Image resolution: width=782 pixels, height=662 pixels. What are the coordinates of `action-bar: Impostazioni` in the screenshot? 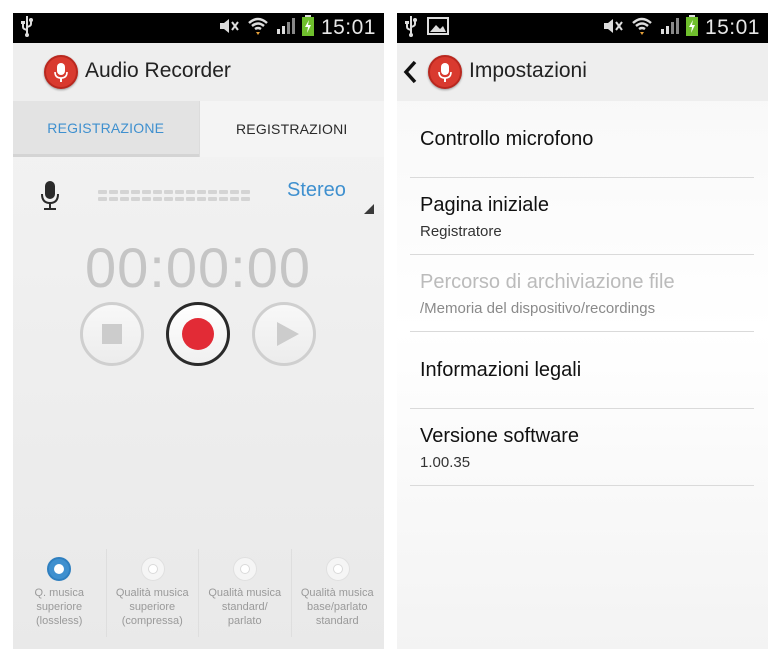 It's located at (582, 72).